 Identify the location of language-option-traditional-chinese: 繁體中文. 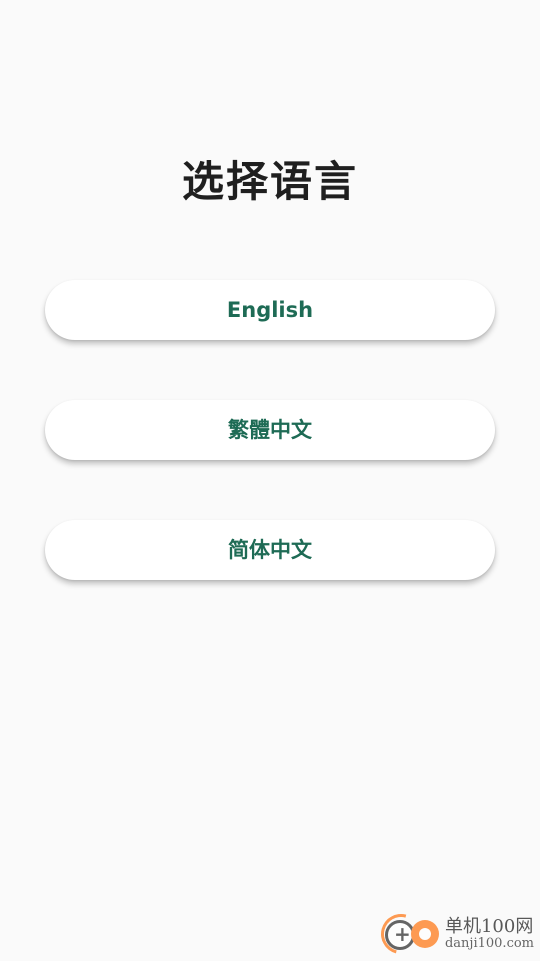
(270, 430).